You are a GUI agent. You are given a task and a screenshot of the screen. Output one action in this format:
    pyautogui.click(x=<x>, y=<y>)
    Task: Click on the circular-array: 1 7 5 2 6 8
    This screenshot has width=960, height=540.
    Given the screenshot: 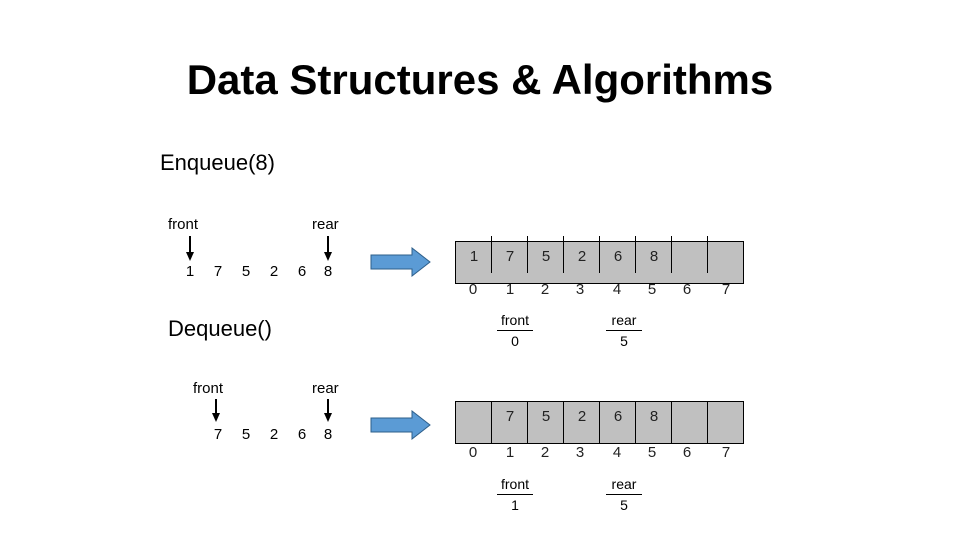 What is the action you would take?
    pyautogui.click(x=599, y=260)
    